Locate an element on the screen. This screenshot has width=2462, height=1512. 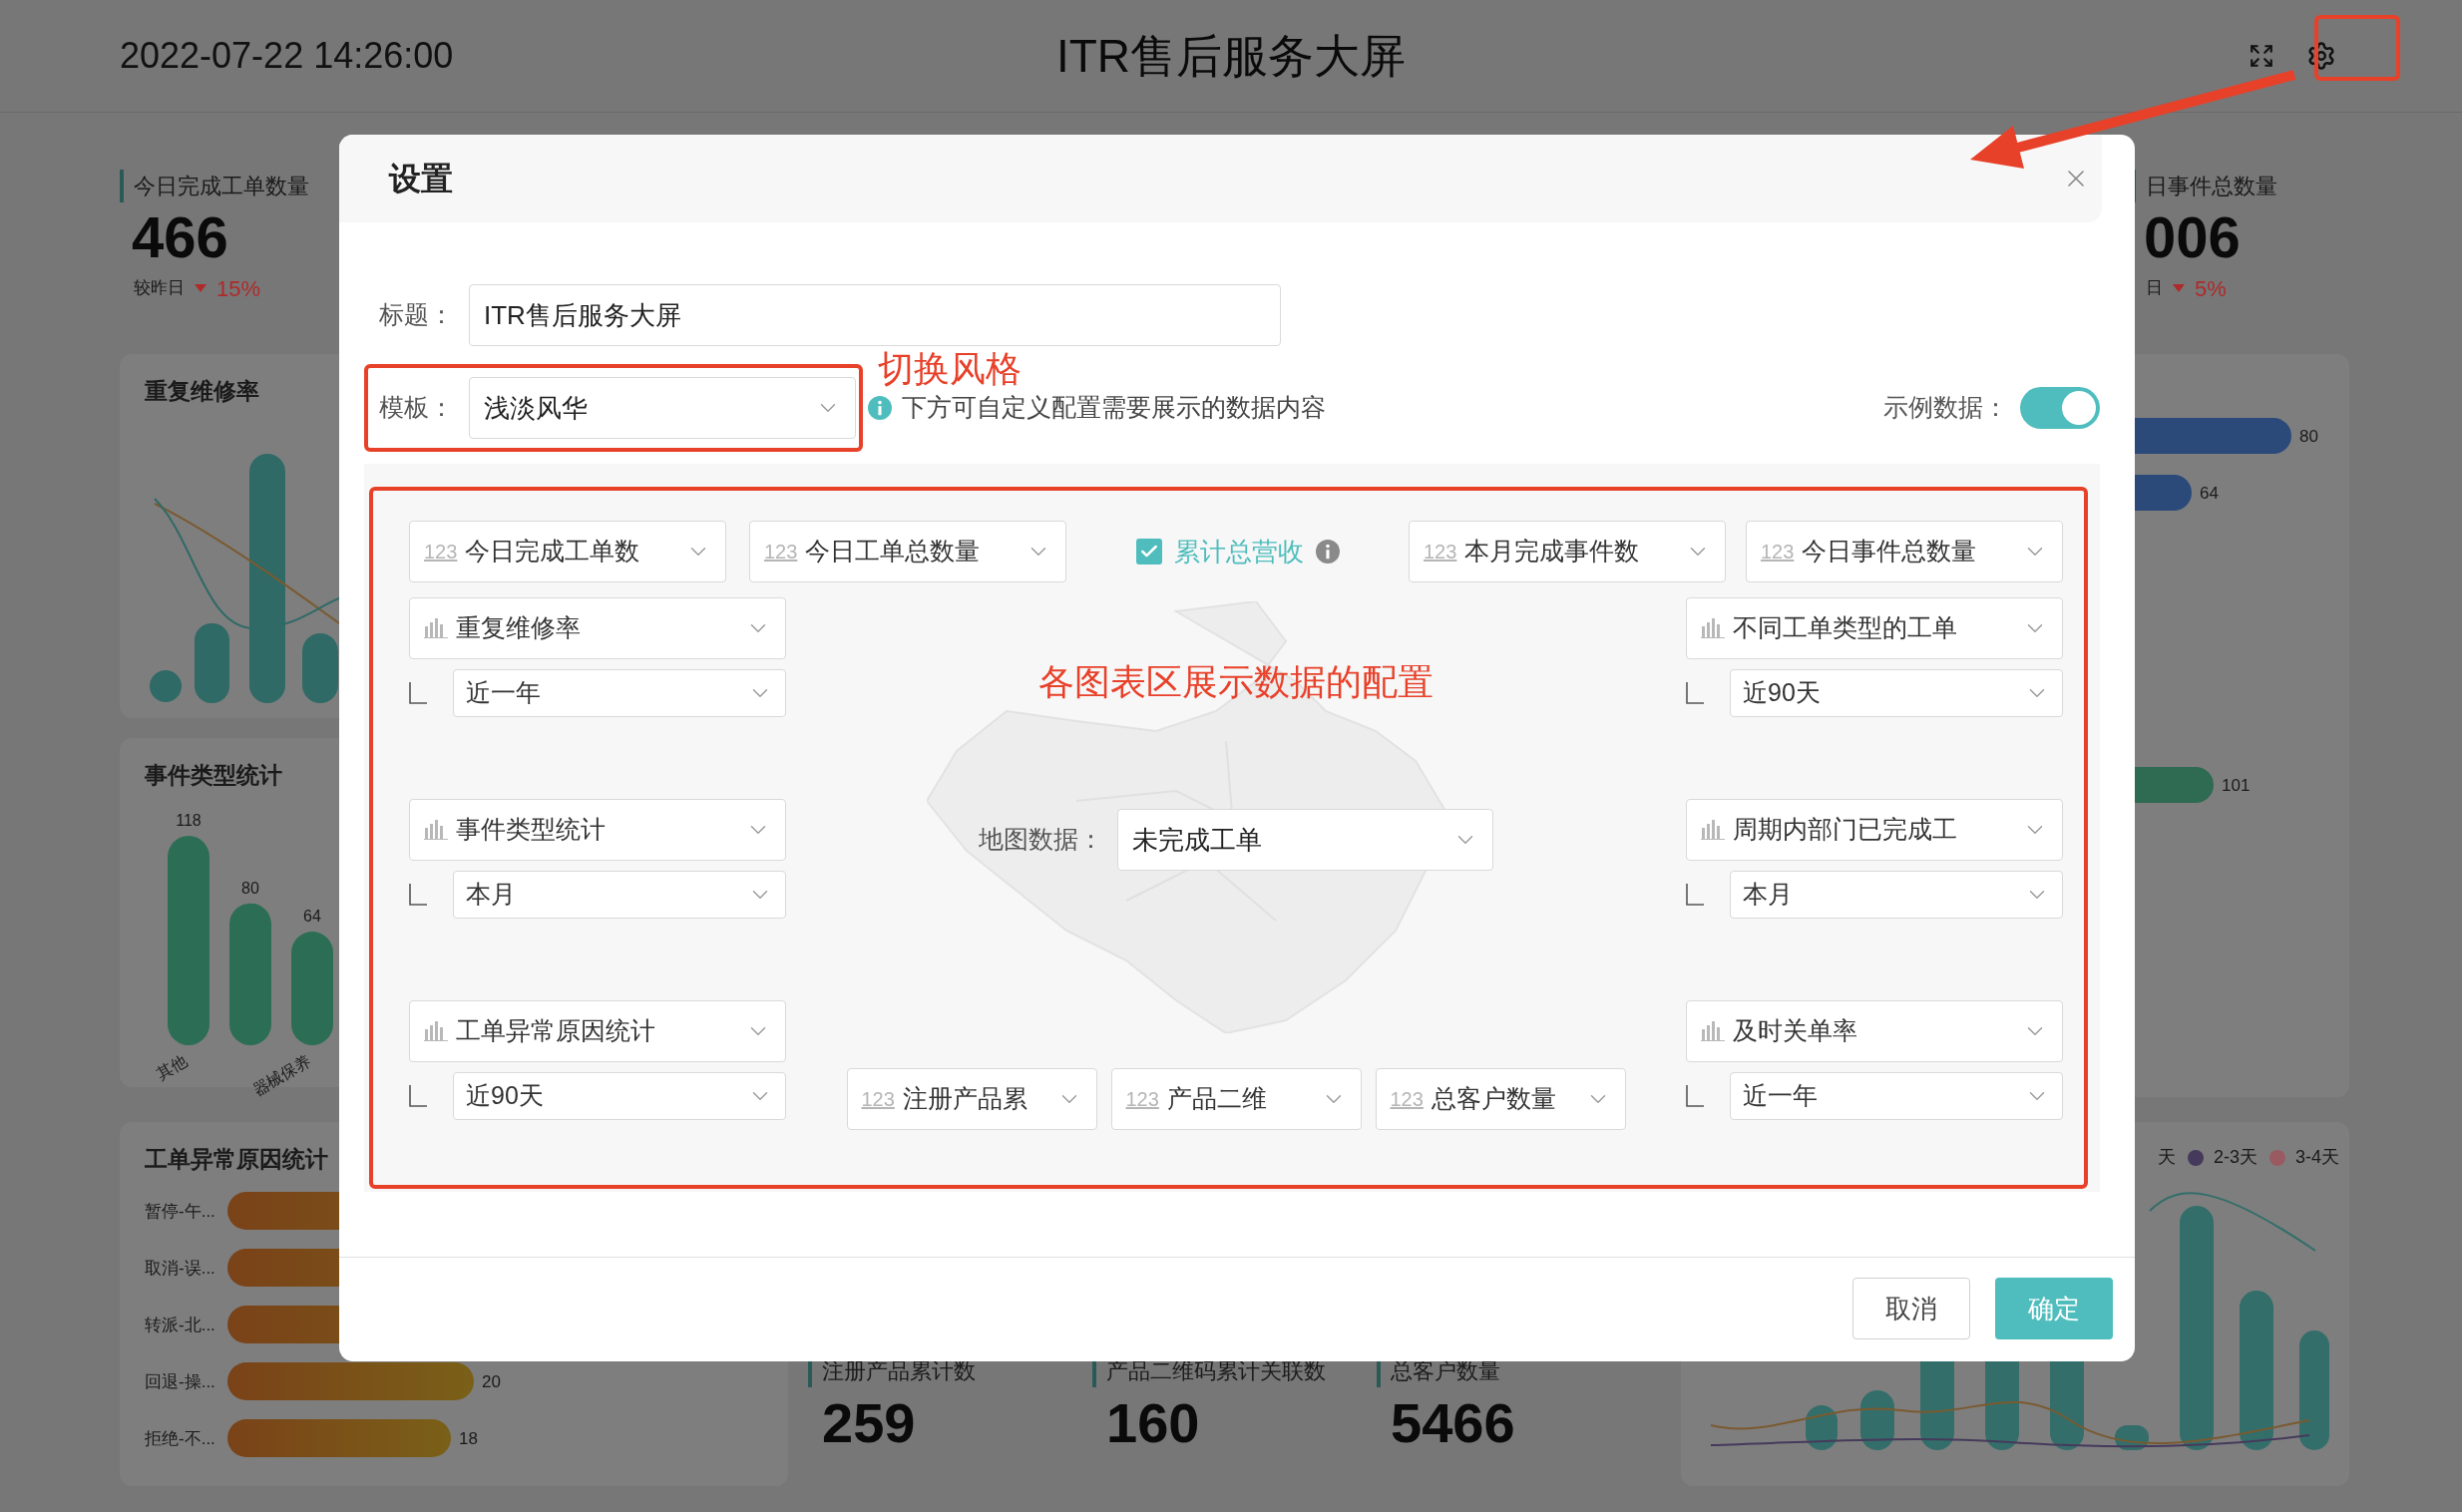
value-label: 20 is located at coordinates (491, 1381).